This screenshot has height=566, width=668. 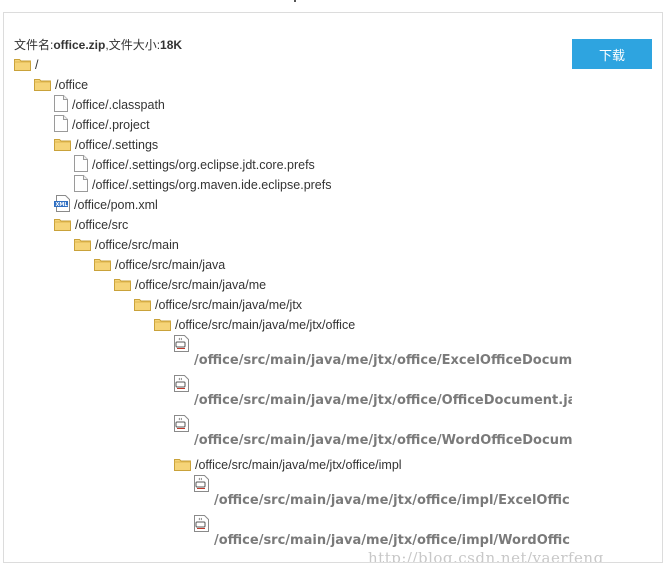 I want to click on xml-file-icon: XML, so click(x=62, y=205).